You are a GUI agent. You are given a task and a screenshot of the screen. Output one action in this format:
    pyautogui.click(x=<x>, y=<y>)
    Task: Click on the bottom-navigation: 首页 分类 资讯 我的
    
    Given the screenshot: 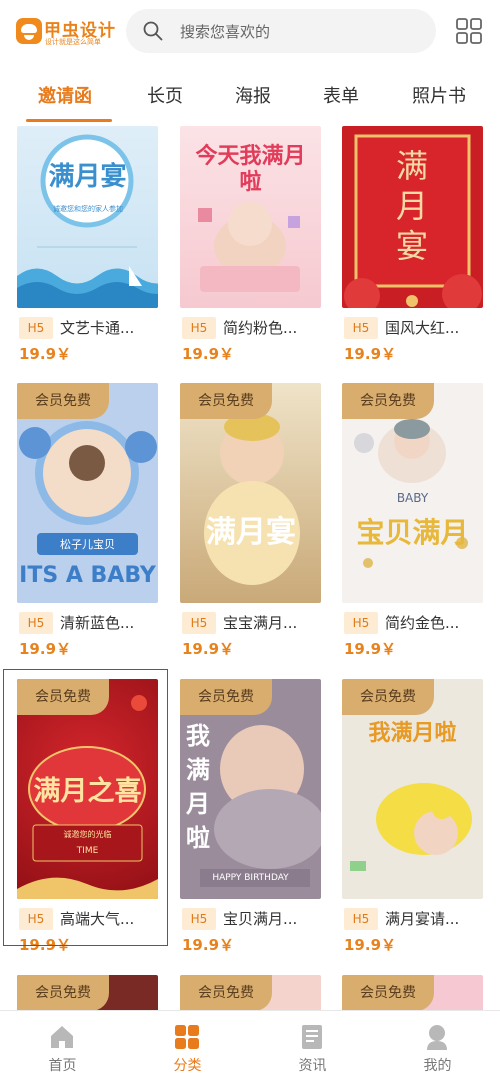 What is the action you would take?
    pyautogui.click(x=250, y=1046)
    